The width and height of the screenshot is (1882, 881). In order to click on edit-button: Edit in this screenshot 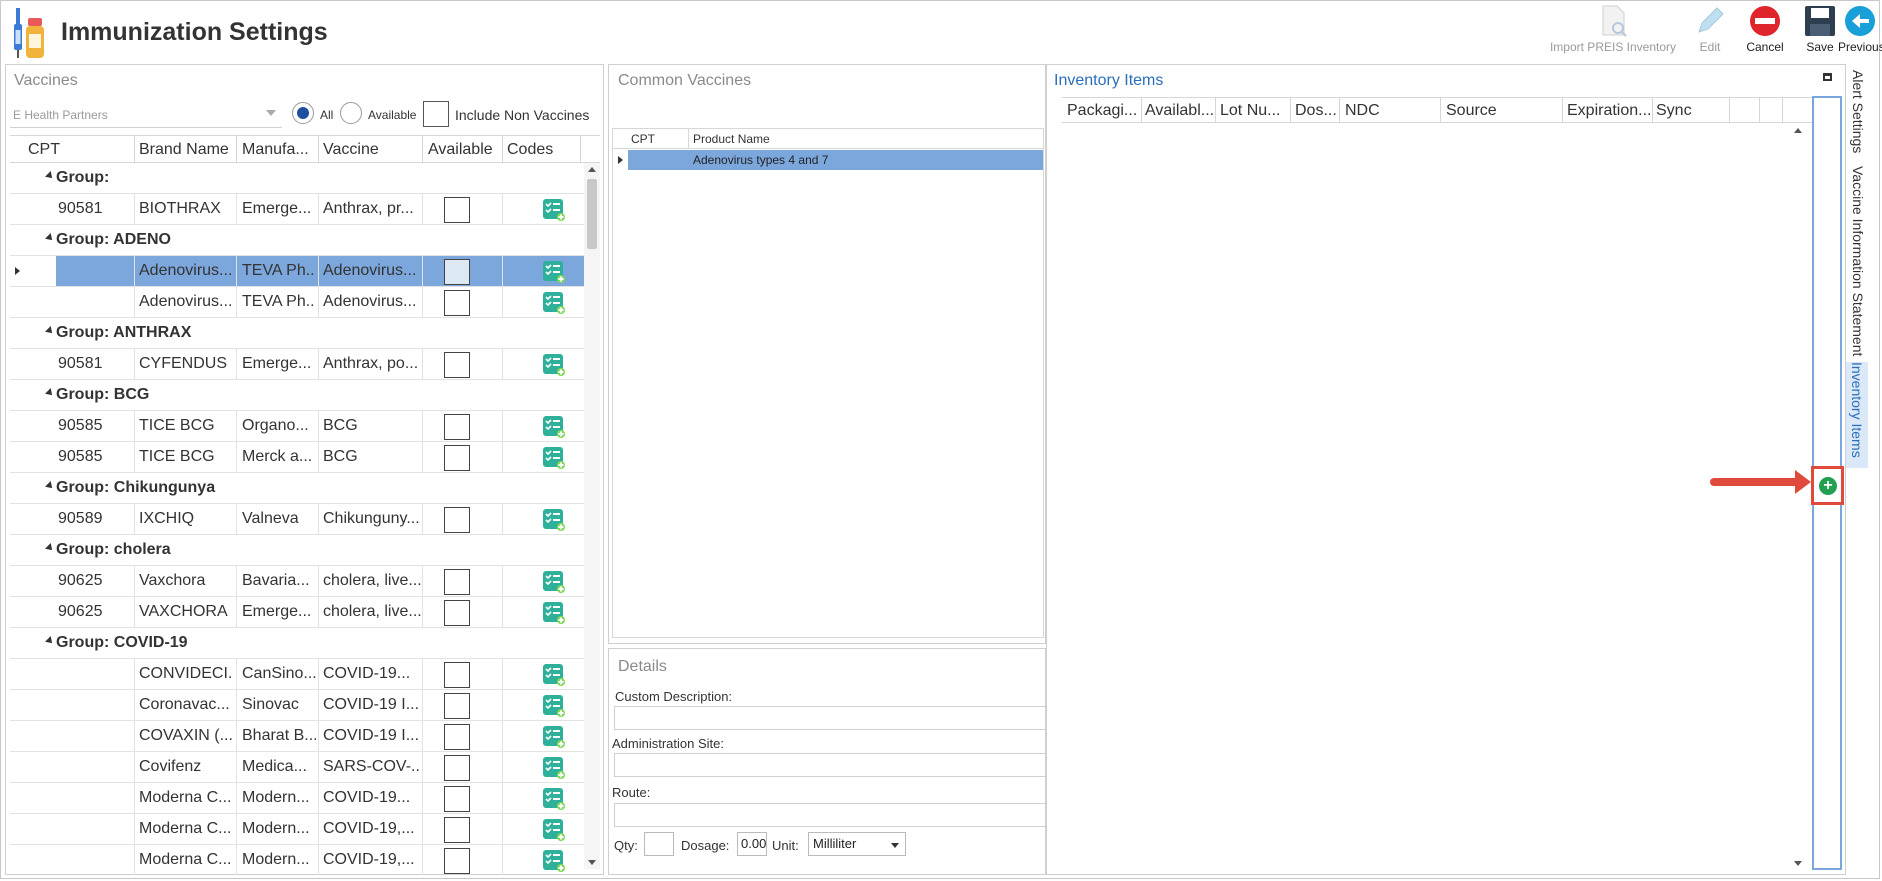, I will do `click(1710, 29)`.